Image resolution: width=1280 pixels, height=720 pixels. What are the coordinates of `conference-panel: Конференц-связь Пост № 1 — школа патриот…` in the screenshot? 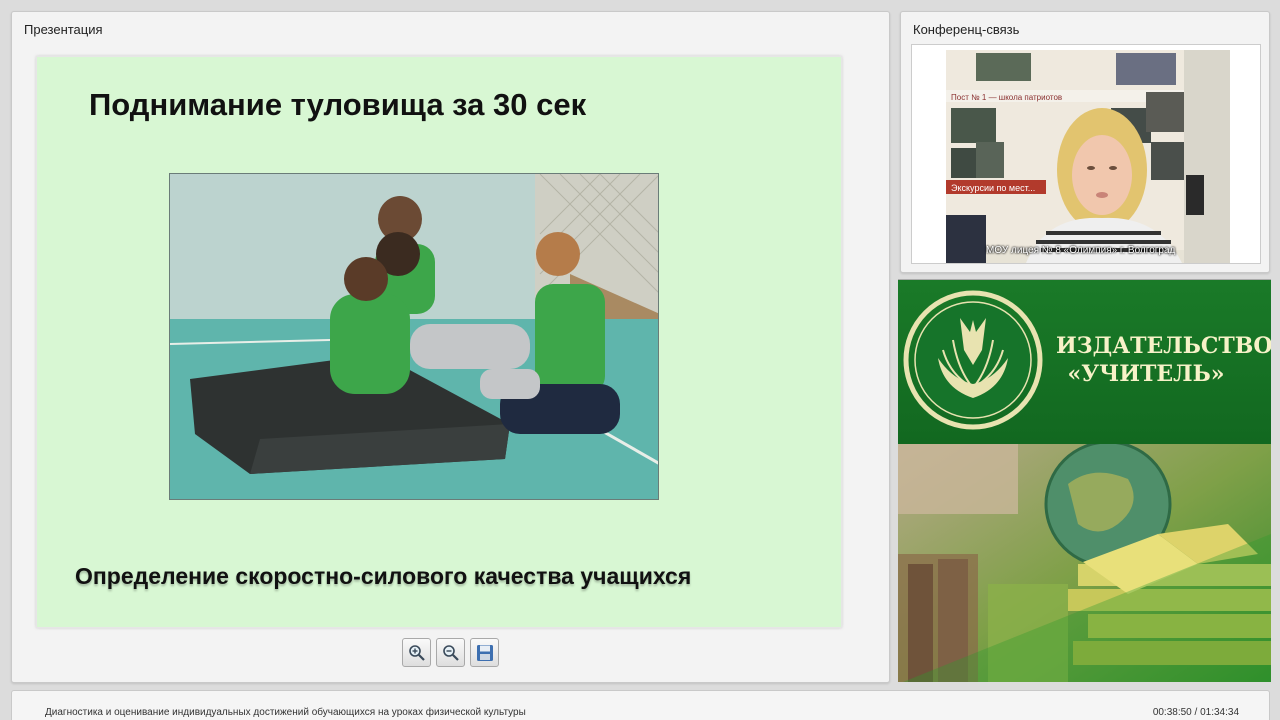 It's located at (1085, 142).